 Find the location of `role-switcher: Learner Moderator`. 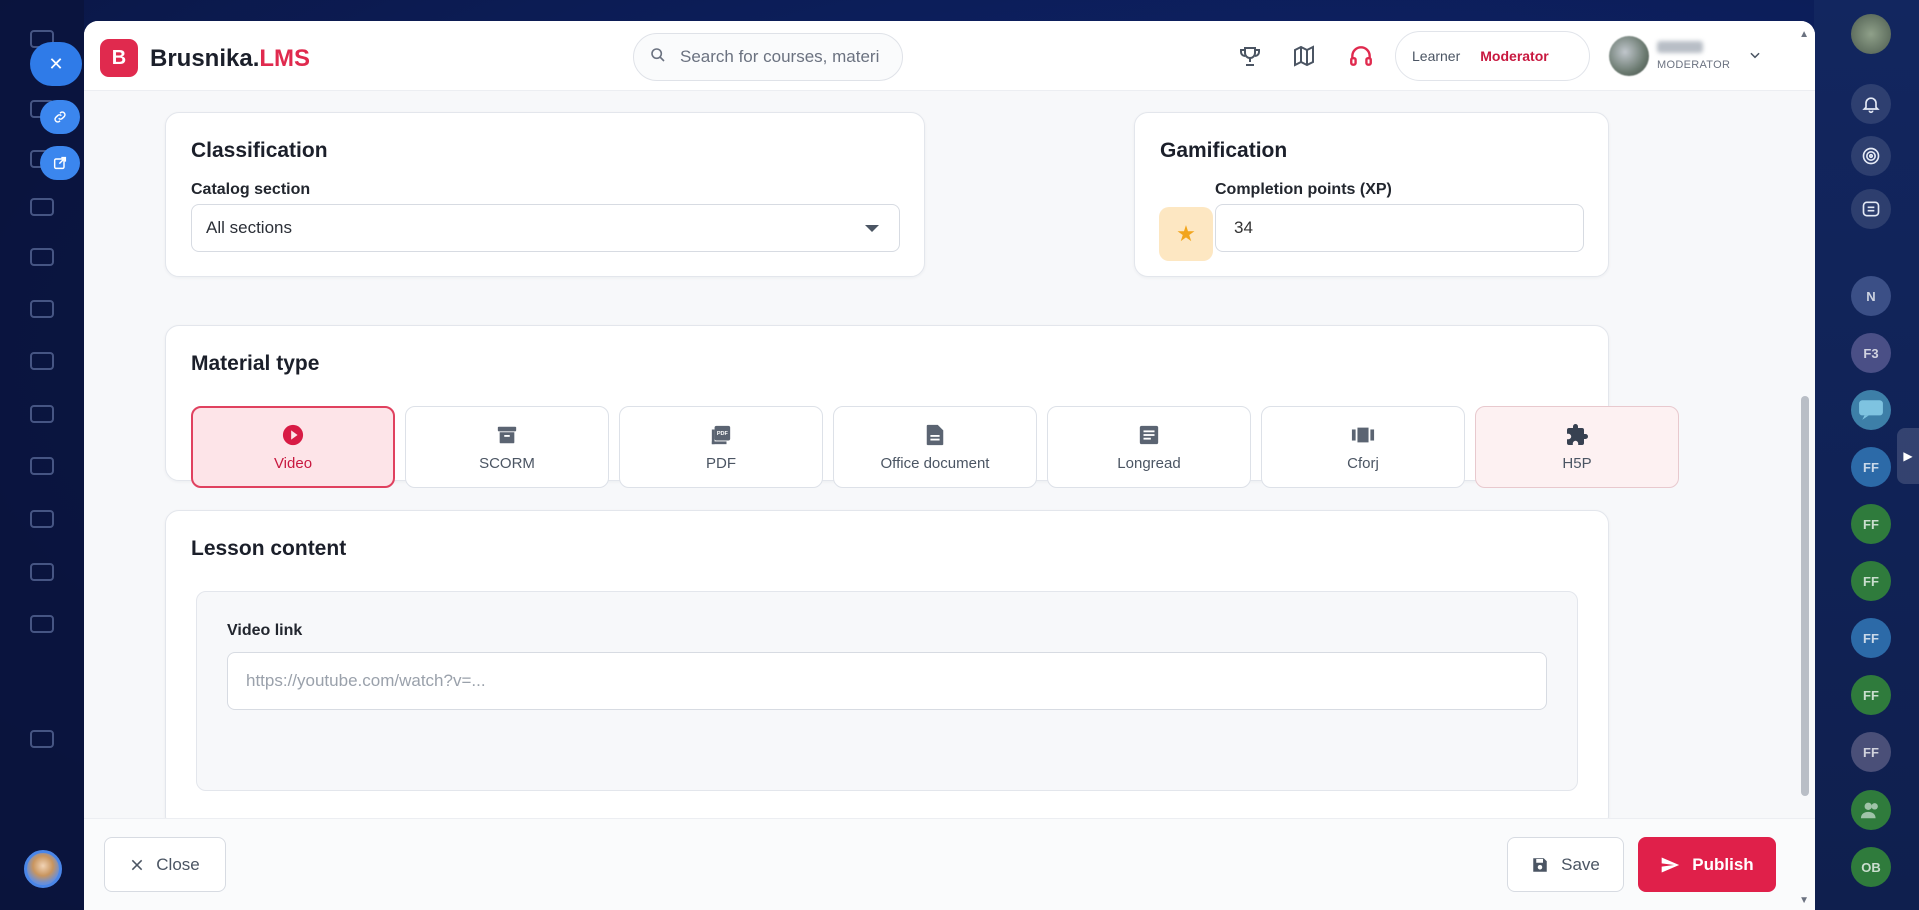

role-switcher: Learner Moderator is located at coordinates (1492, 56).